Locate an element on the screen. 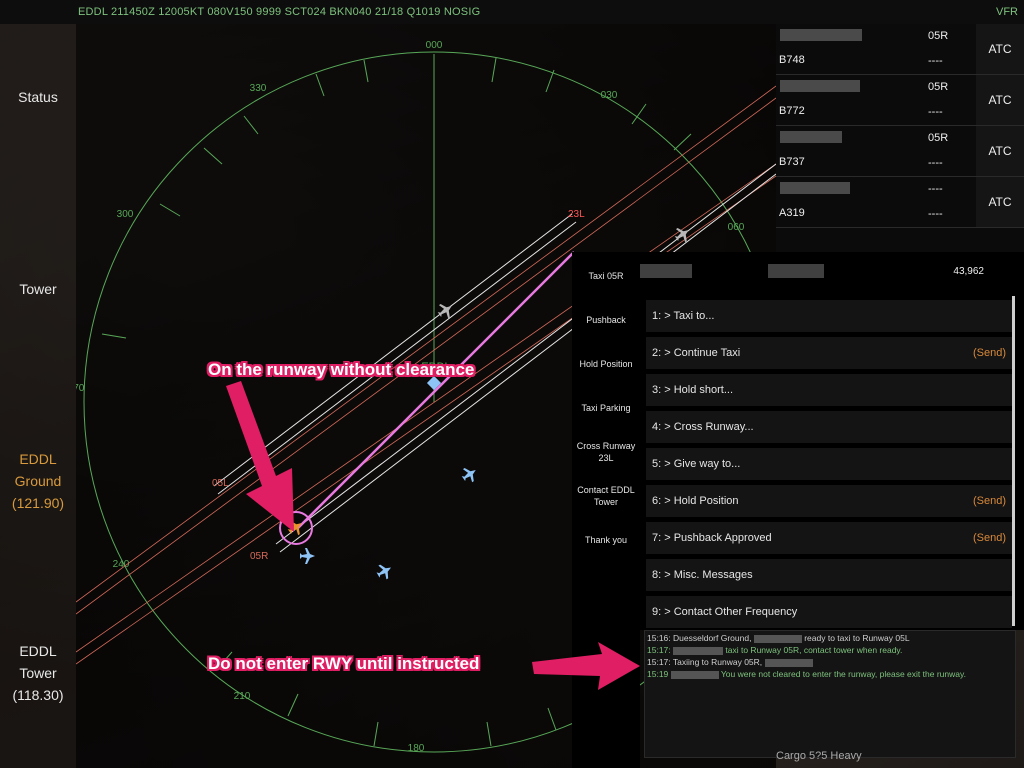 The height and width of the screenshot is (768, 1024). tower-freq: (118.30) is located at coordinates (38, 695).